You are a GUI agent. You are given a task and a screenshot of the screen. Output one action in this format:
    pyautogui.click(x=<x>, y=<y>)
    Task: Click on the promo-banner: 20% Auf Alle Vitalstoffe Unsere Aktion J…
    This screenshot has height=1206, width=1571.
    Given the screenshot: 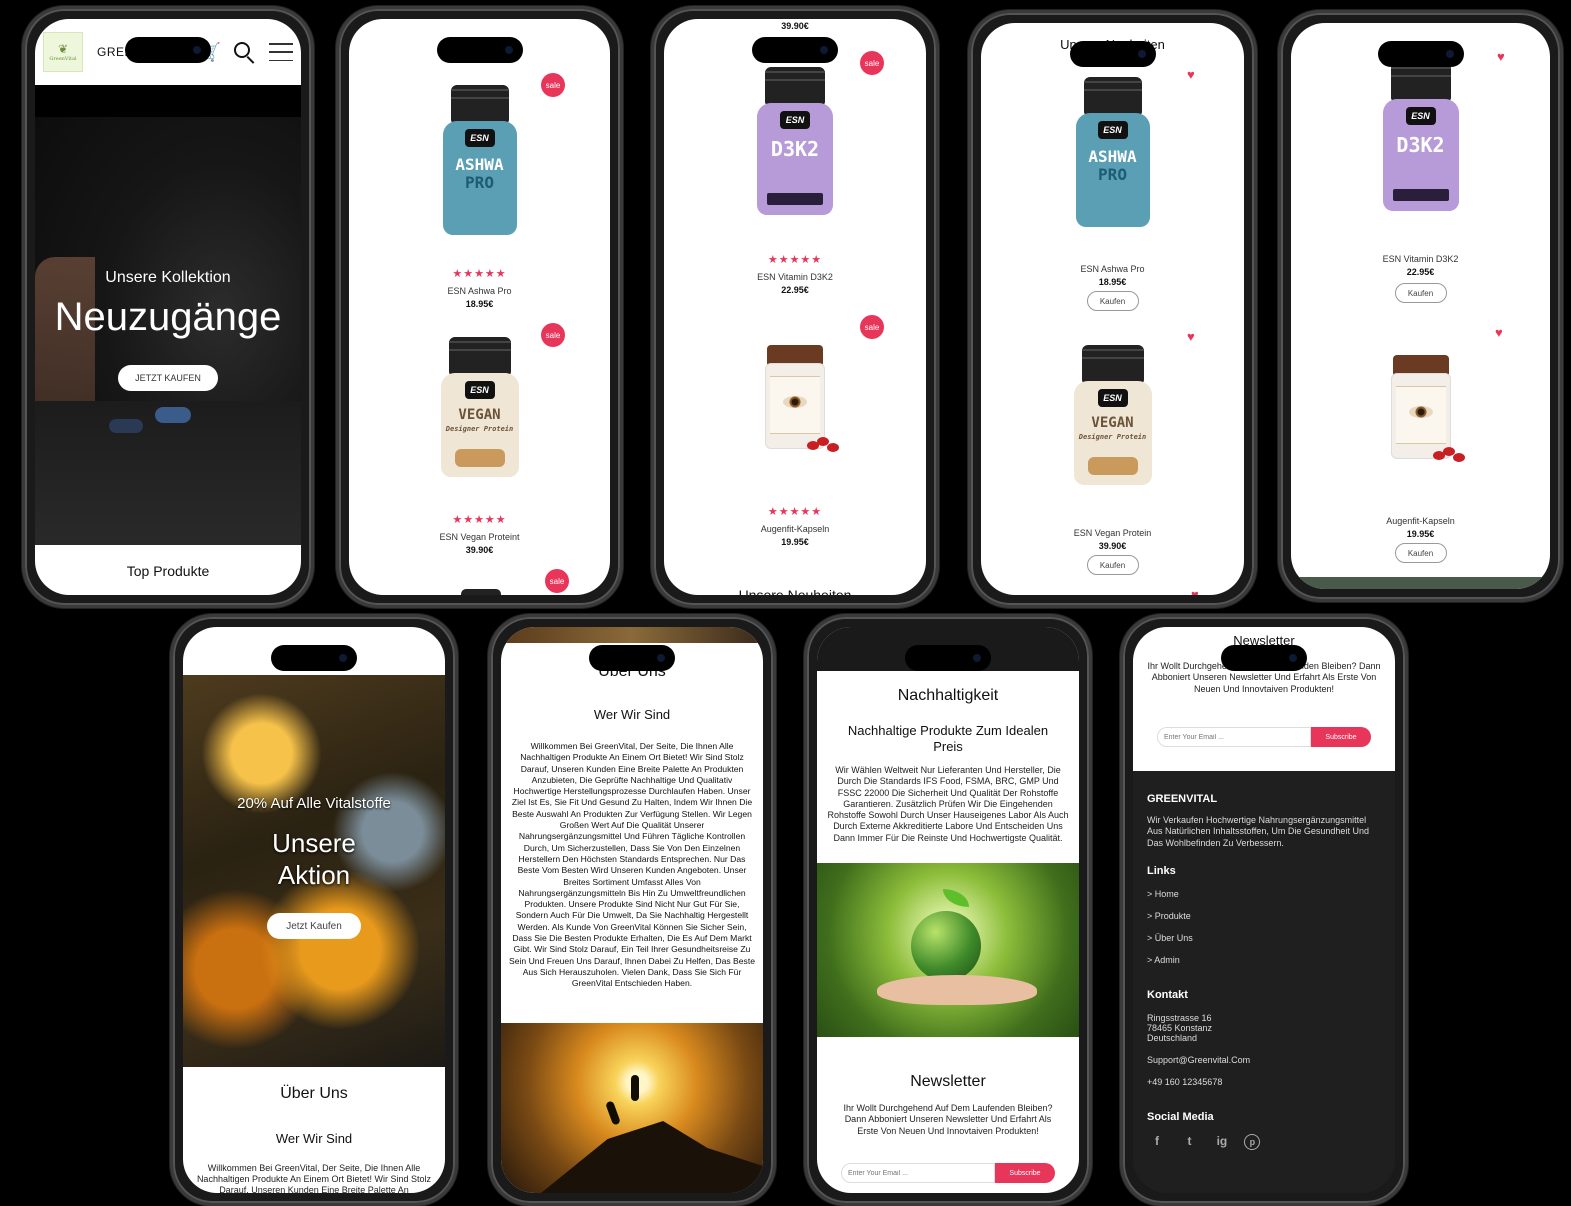 What is the action you would take?
    pyautogui.click(x=314, y=871)
    